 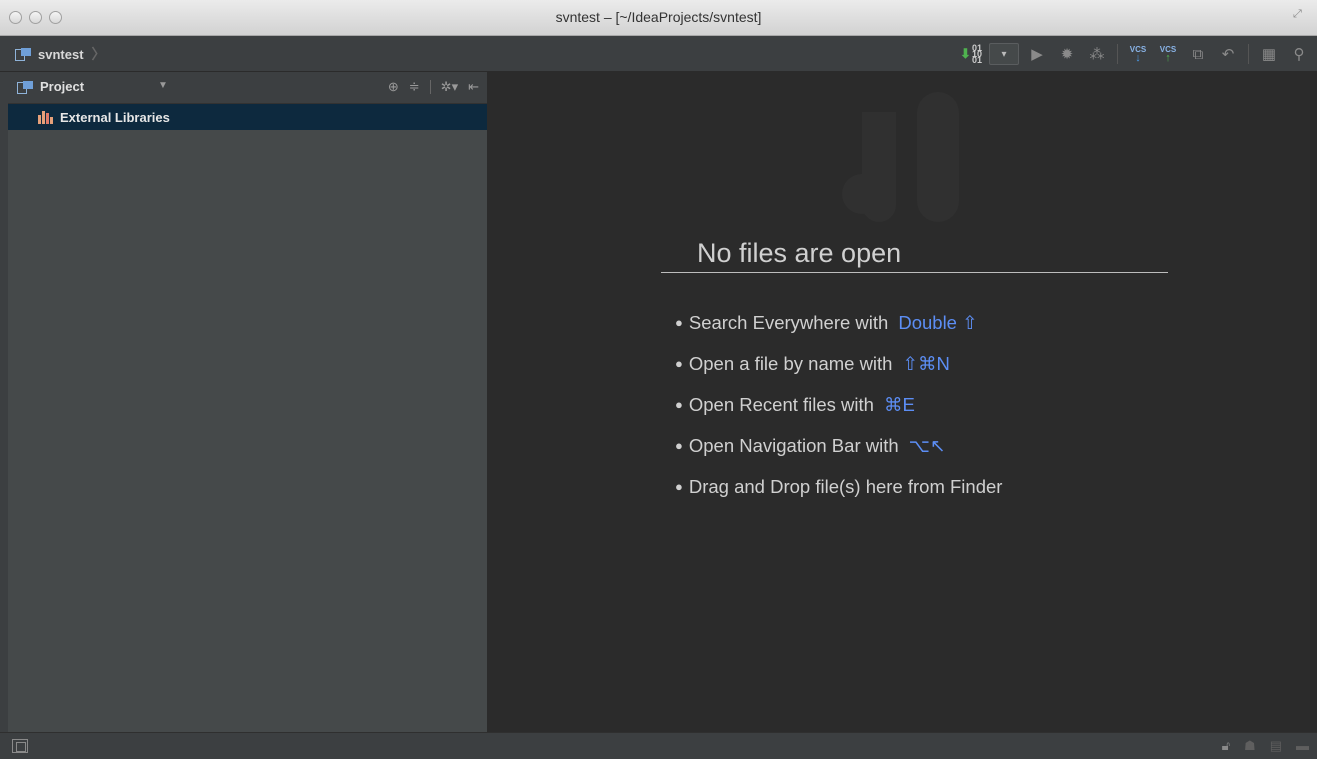 I want to click on hint-shortcut: Double ⇧, so click(x=938, y=322).